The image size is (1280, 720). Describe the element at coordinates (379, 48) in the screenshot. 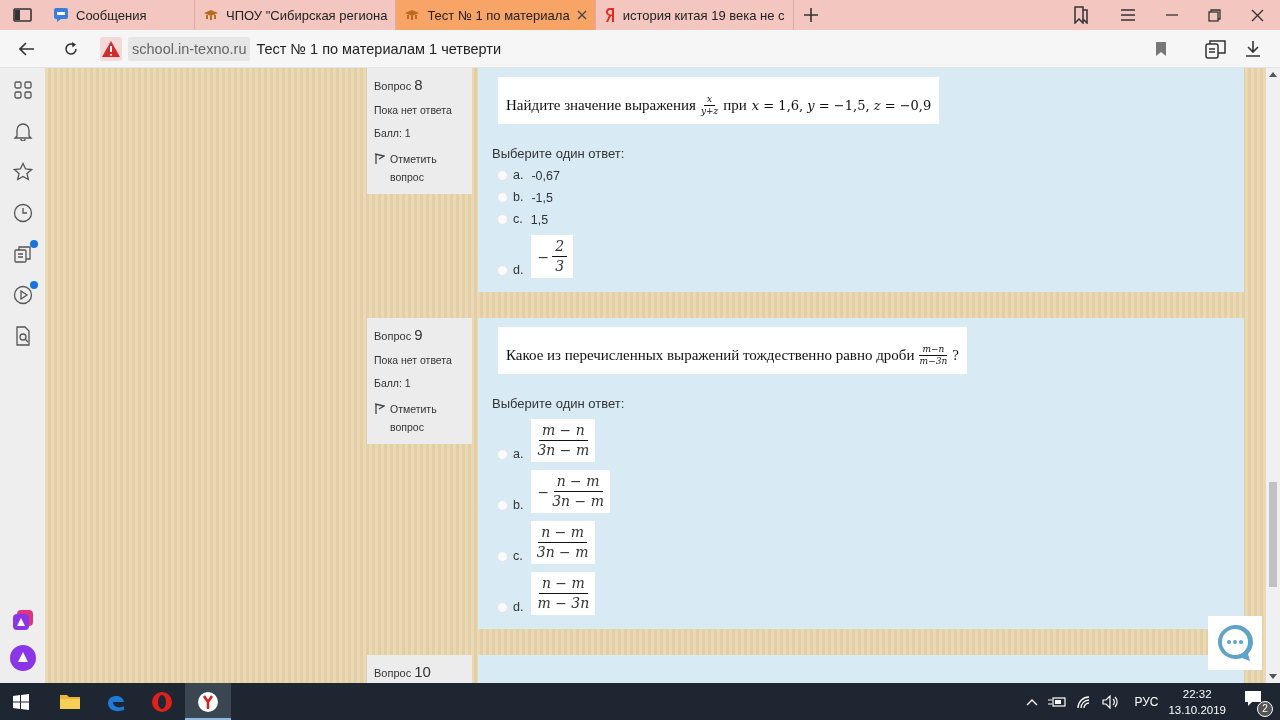

I see `page-title: Тест № 1 по материалам 1 четверти` at that location.